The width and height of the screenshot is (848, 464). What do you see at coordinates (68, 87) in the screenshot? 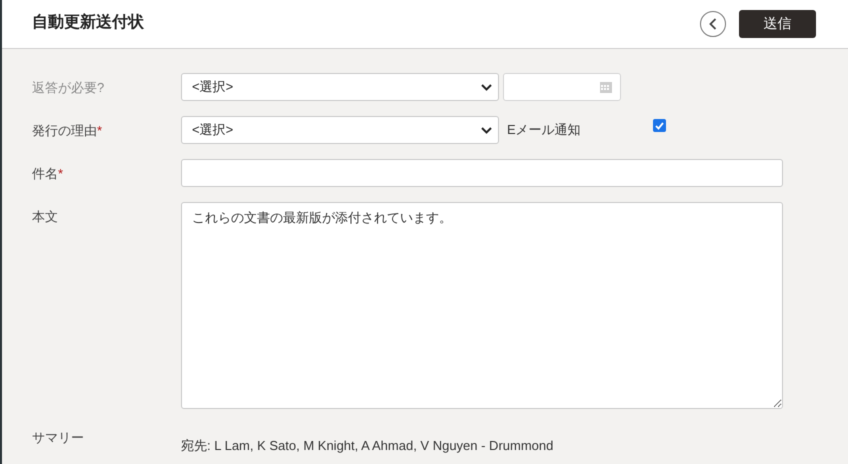
I see `field-label: 返答が必要?` at bounding box center [68, 87].